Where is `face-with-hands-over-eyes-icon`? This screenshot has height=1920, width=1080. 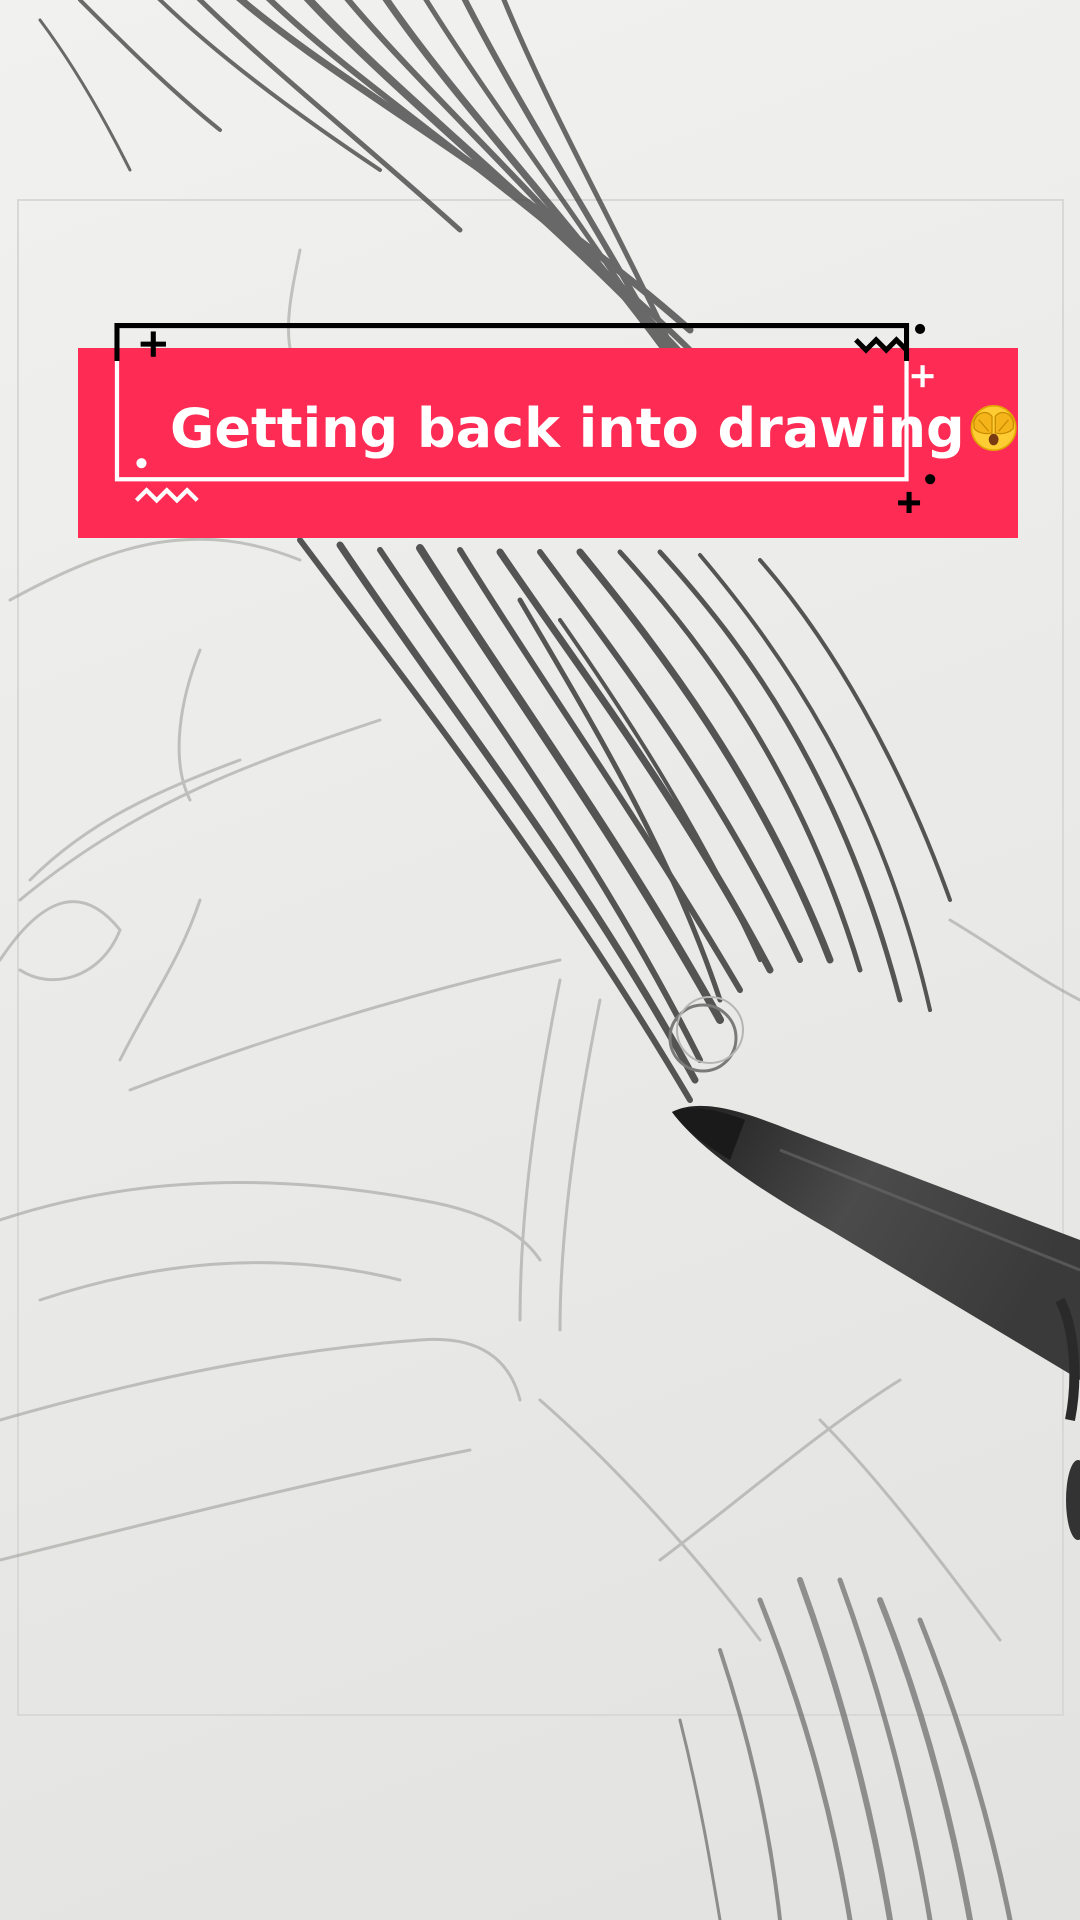
face-with-hands-over-eyes-icon is located at coordinates (993, 428).